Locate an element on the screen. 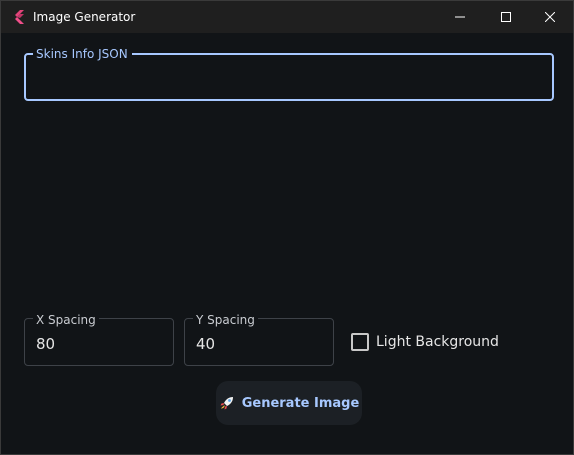  close-button is located at coordinates (550, 17).